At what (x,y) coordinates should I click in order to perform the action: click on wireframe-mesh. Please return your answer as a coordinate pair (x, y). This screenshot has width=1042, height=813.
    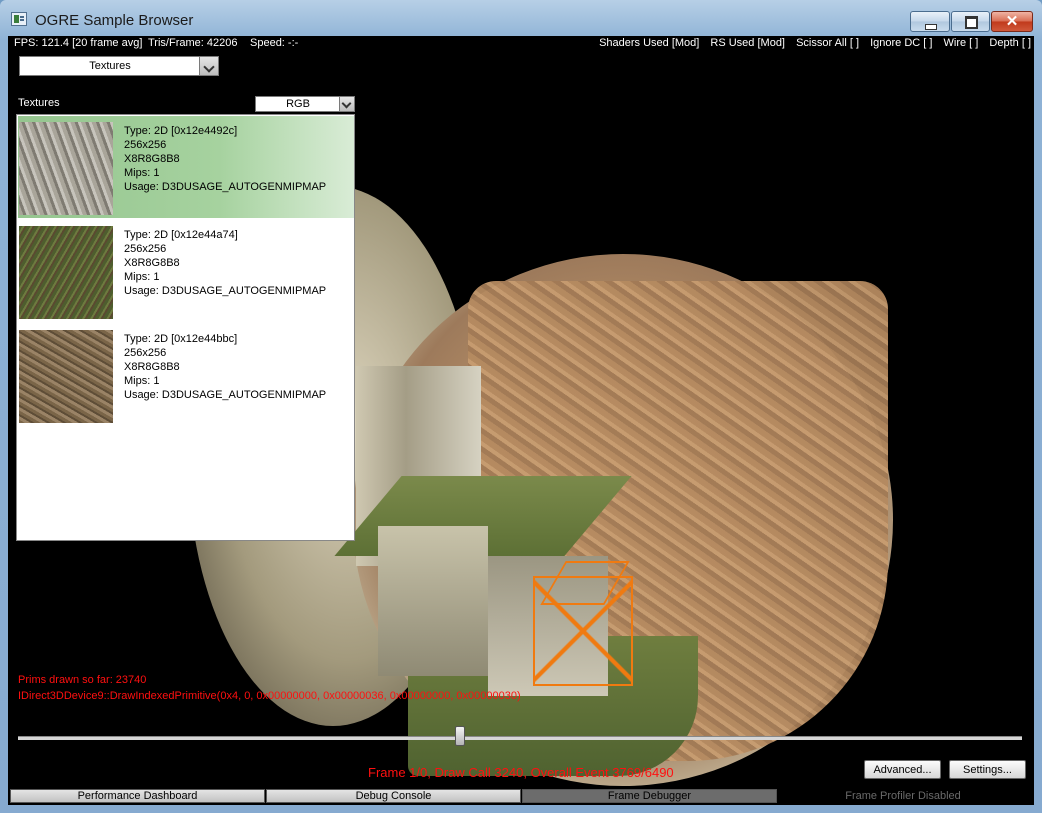
    Looking at the image, I should click on (583, 631).